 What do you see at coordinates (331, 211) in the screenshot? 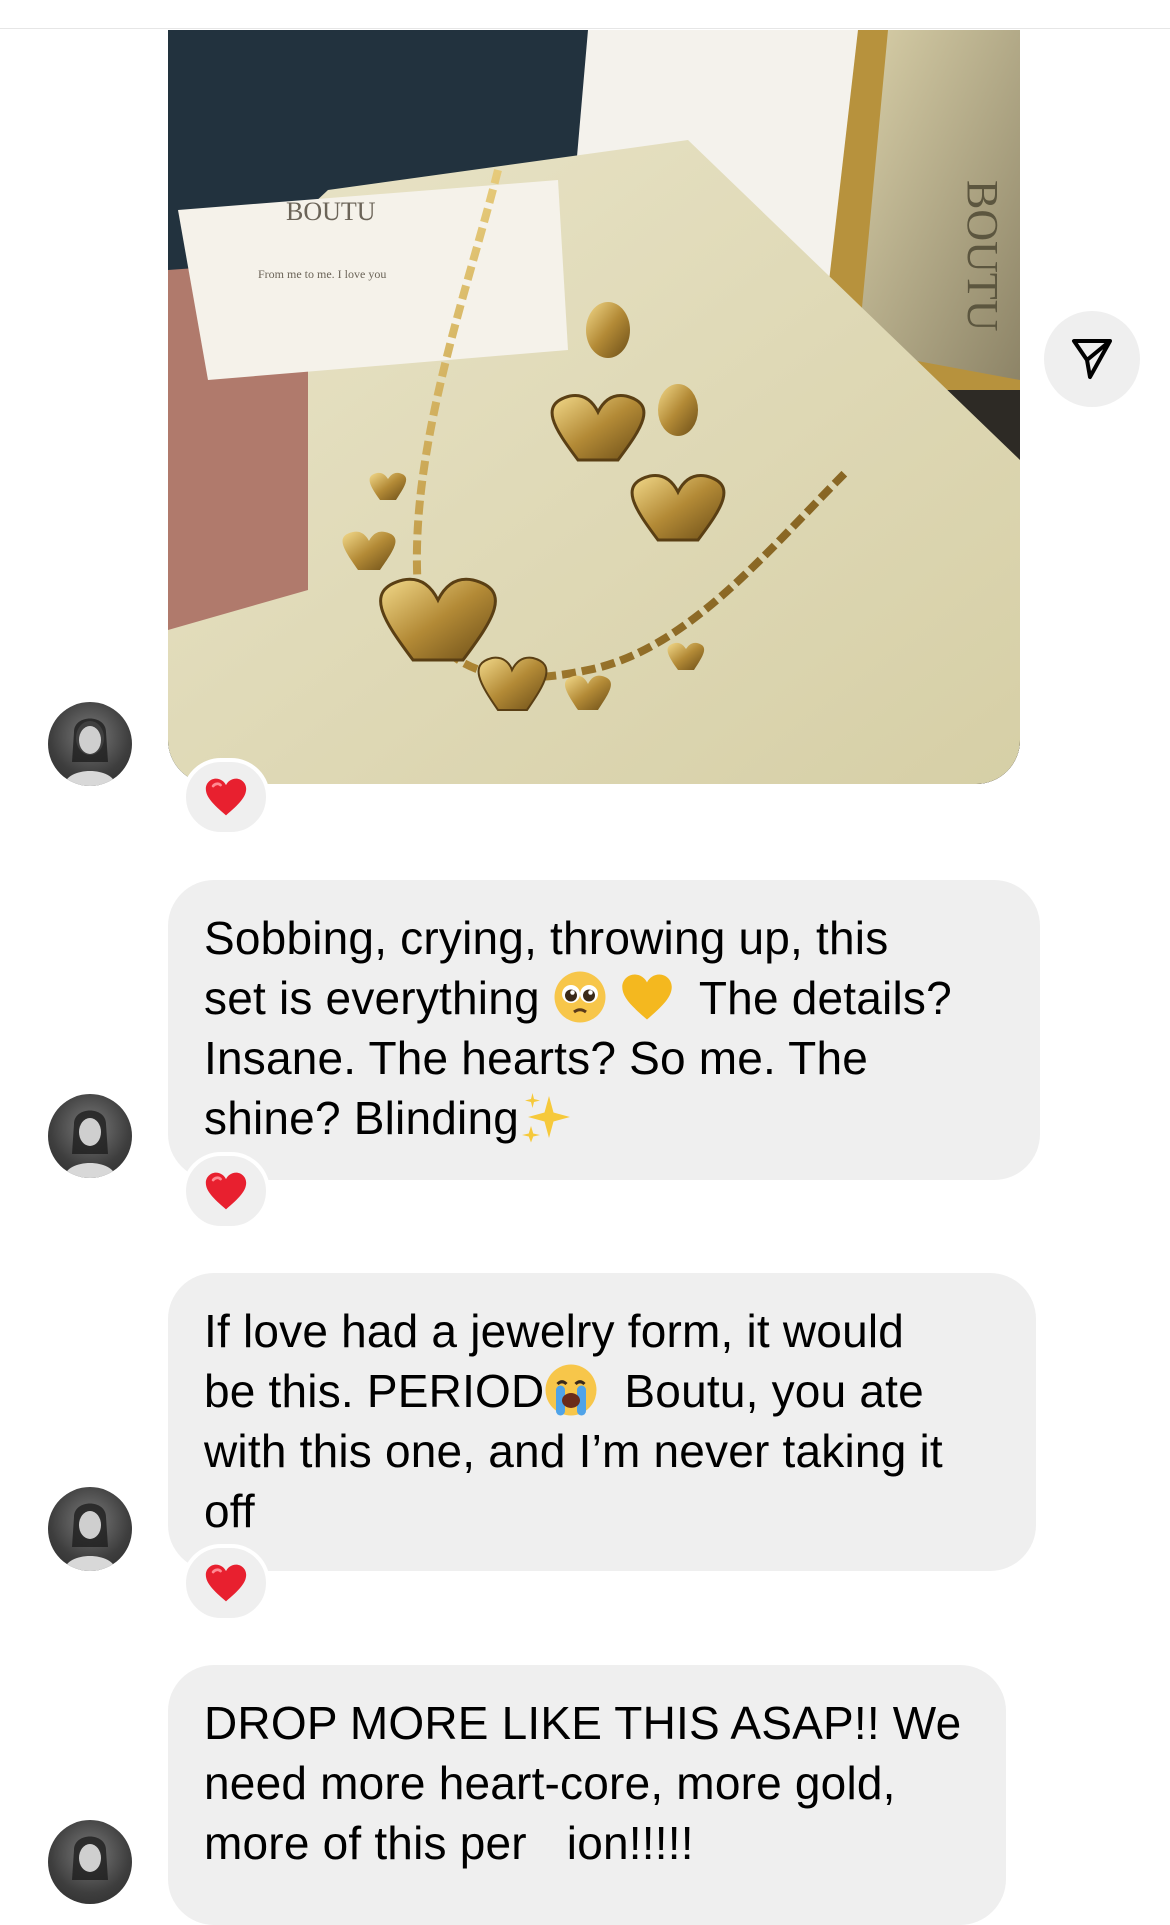
I see `card-brand-text: BOUTU` at bounding box center [331, 211].